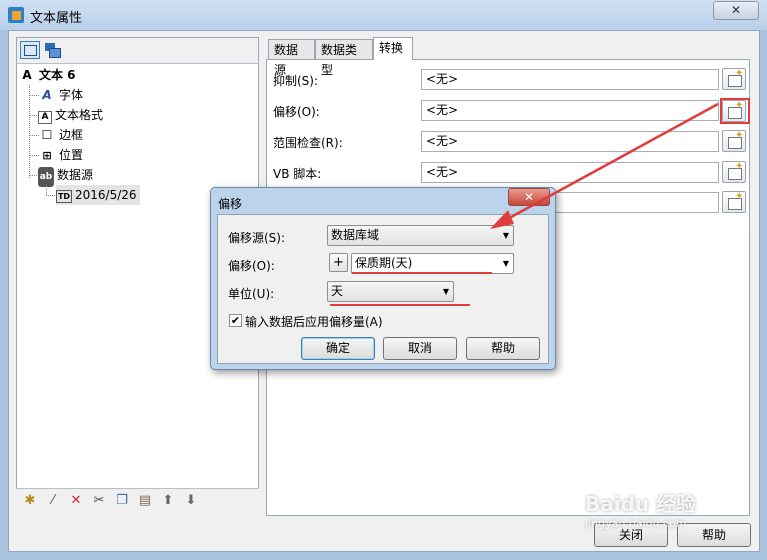 Image resolution: width=767 pixels, height=560 pixels. Describe the element at coordinates (610, 163) in the screenshot. I see `arrow-shaft` at that location.